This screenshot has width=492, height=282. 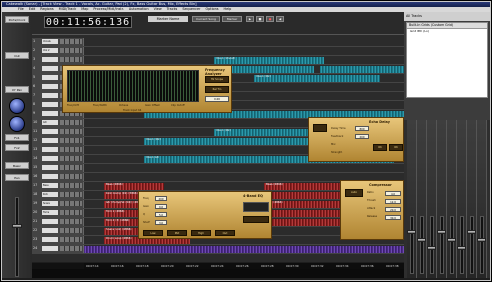 I want to click on audio-clip: Vox-1 (Uncut), so click(x=269, y=60).